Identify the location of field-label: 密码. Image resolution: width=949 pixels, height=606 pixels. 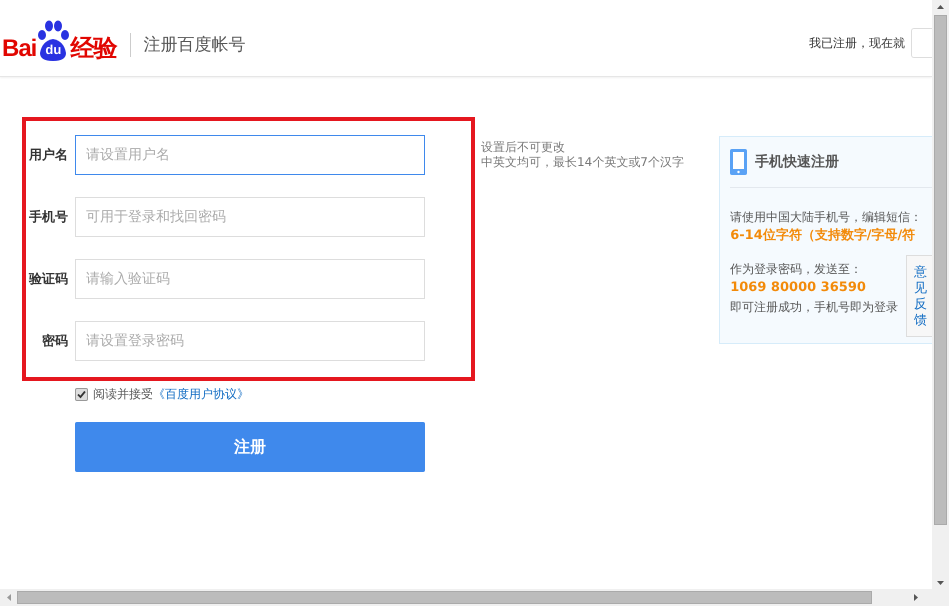
(54, 341).